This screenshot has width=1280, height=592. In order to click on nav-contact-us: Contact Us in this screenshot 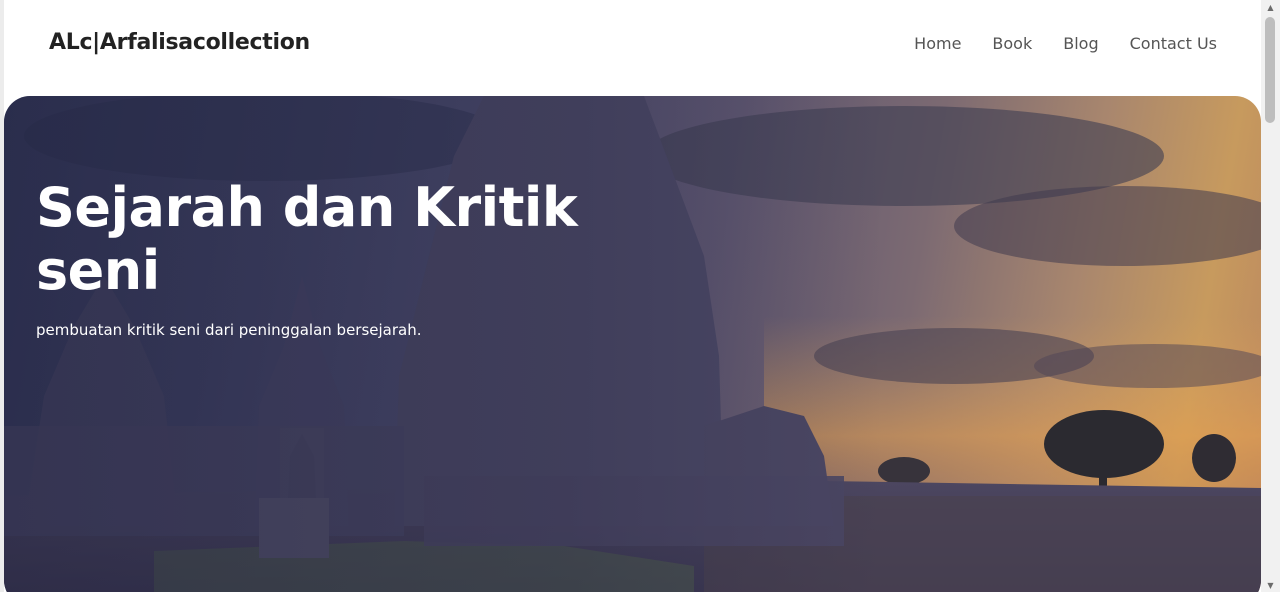, I will do `click(1173, 43)`.